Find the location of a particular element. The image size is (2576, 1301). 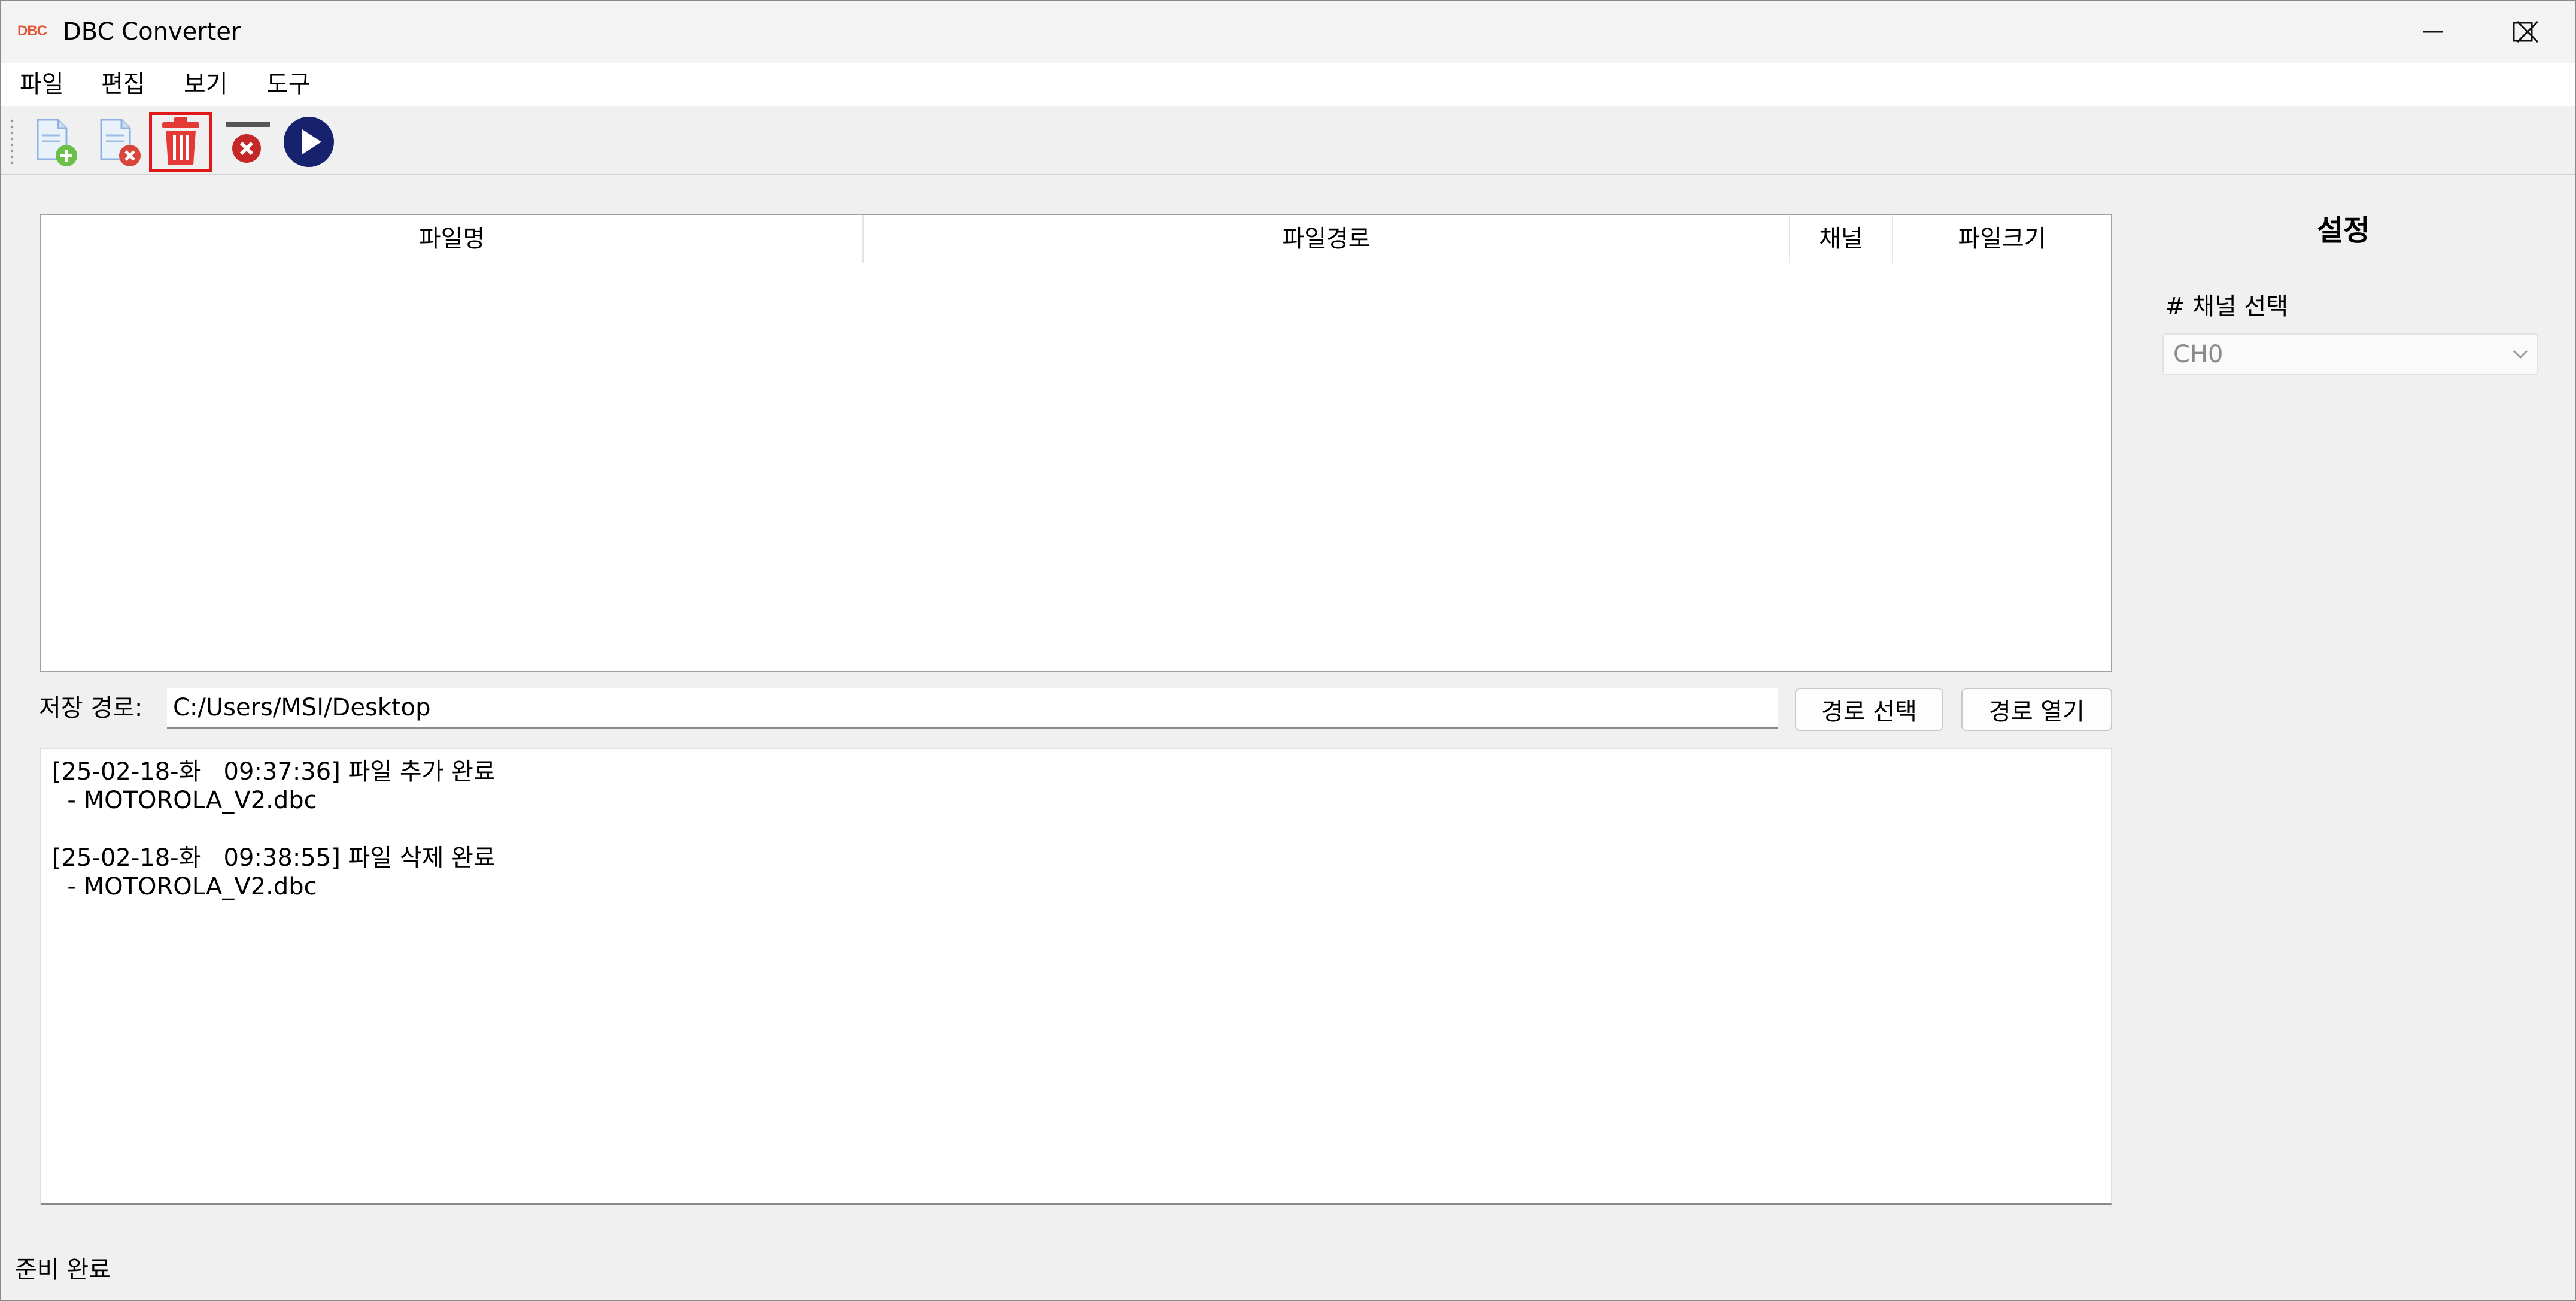

clear-button is located at coordinates (246, 142).